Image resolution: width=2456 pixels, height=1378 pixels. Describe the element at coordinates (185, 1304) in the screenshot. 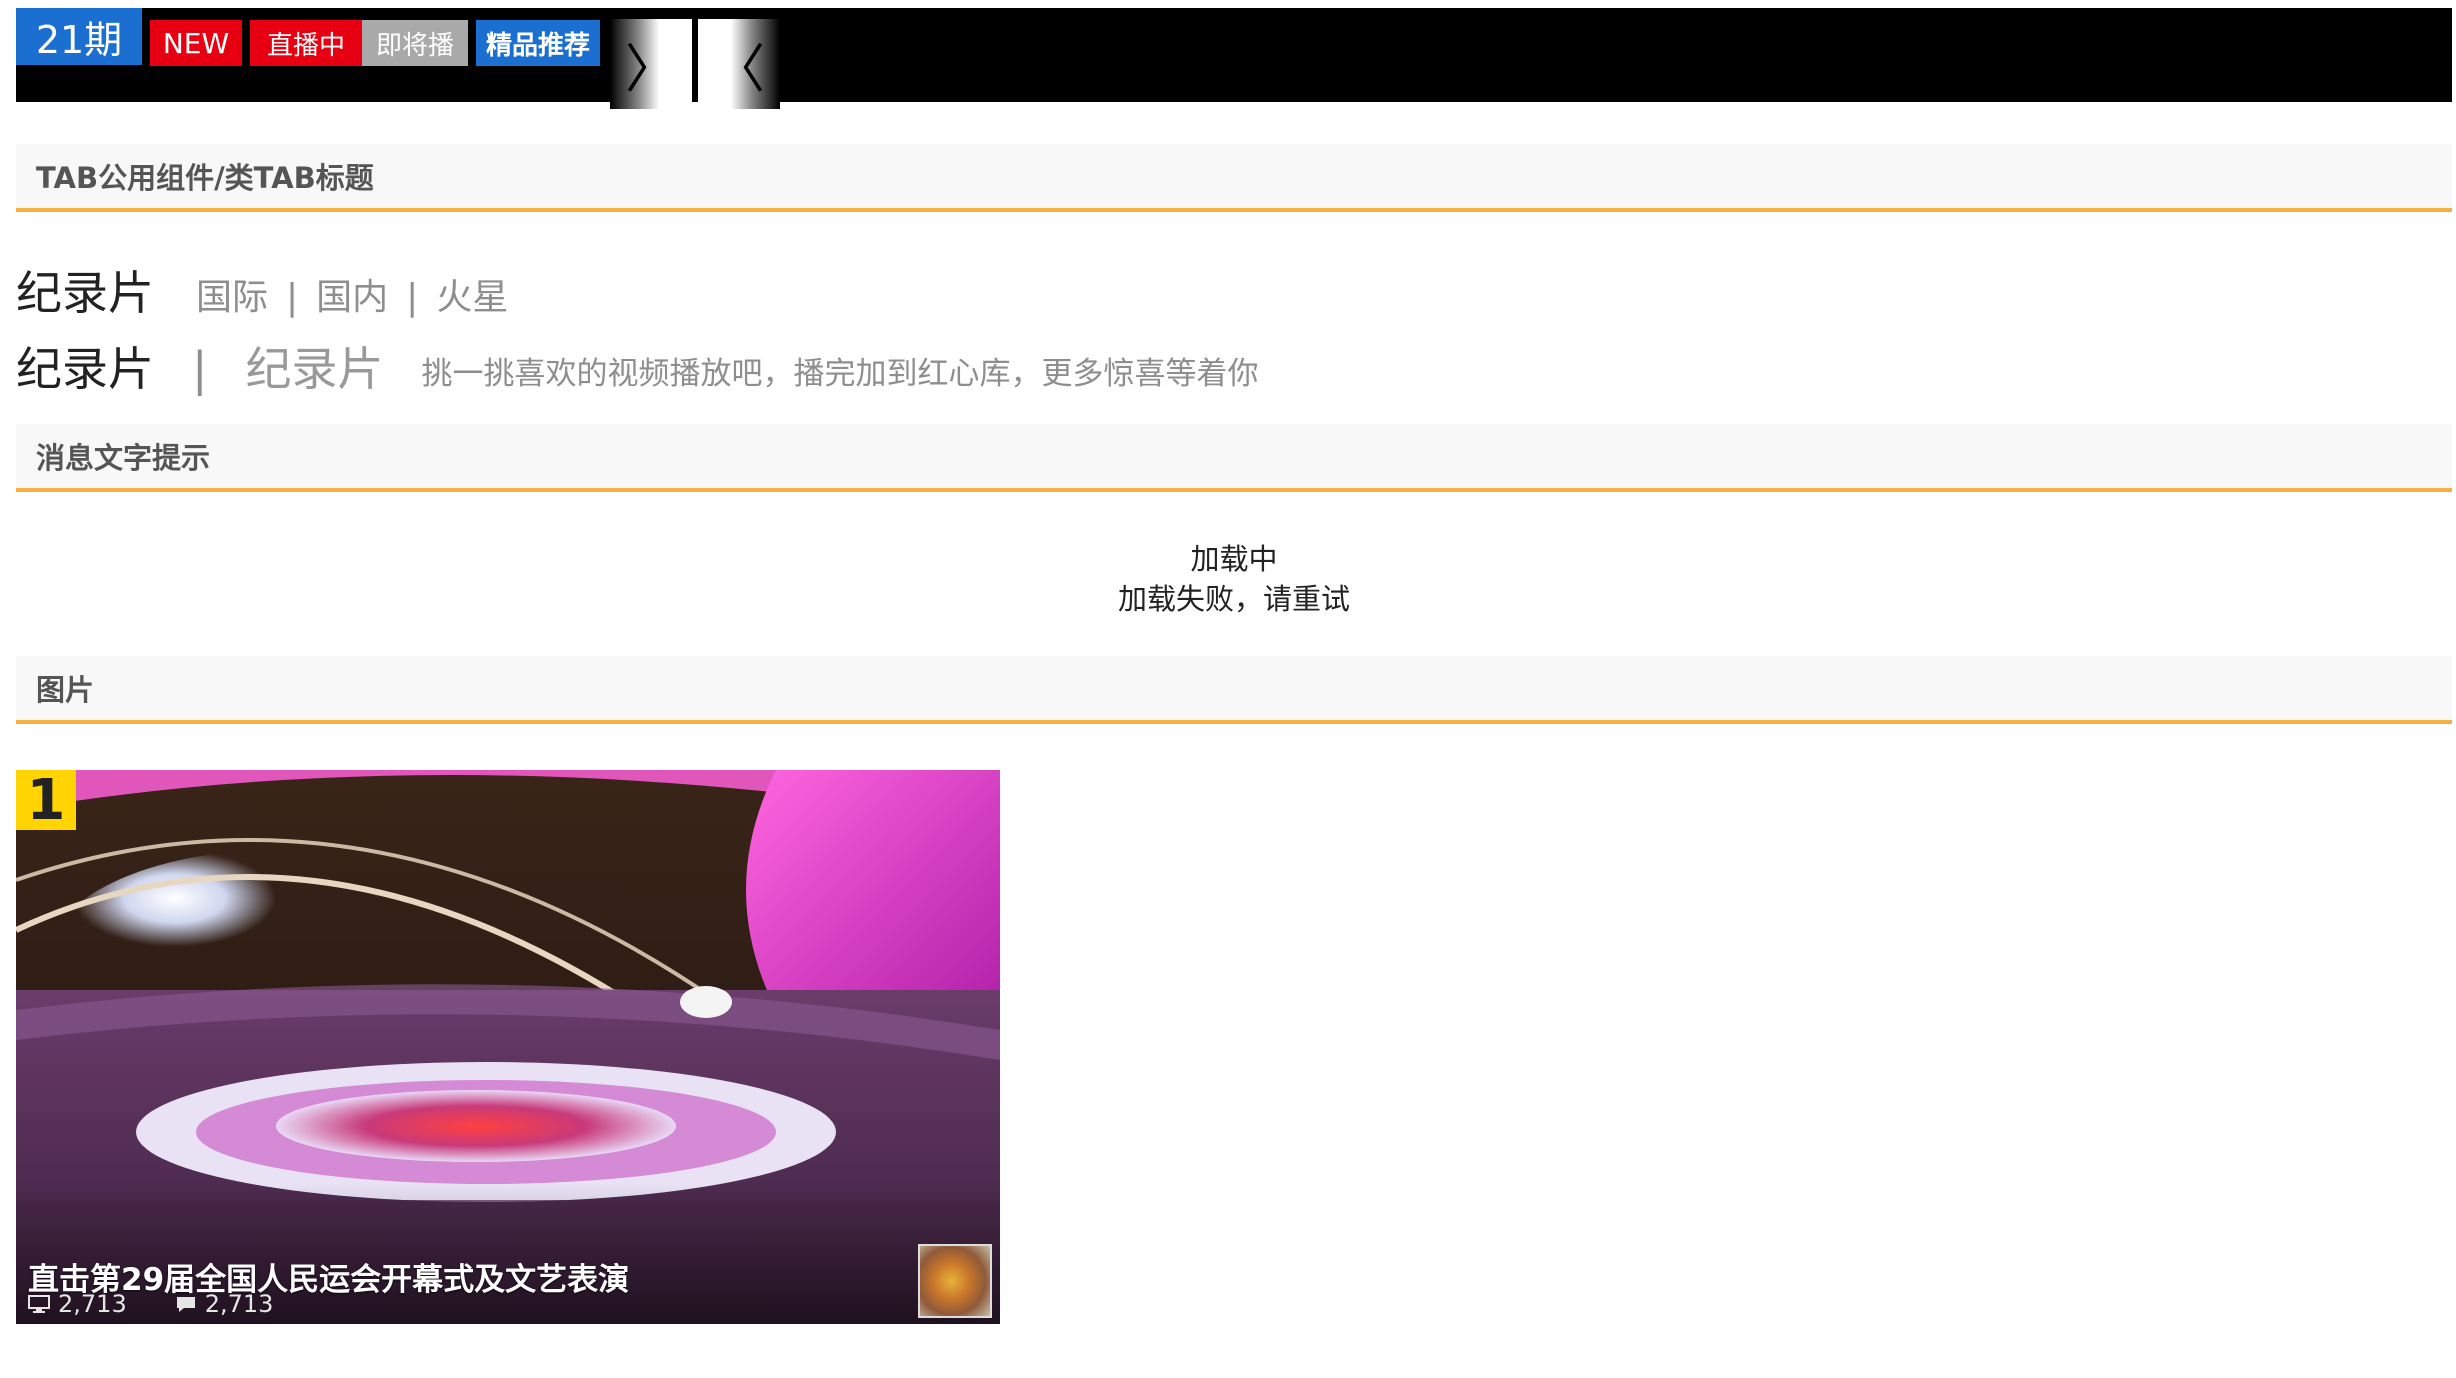

I see `comment-icon` at that location.